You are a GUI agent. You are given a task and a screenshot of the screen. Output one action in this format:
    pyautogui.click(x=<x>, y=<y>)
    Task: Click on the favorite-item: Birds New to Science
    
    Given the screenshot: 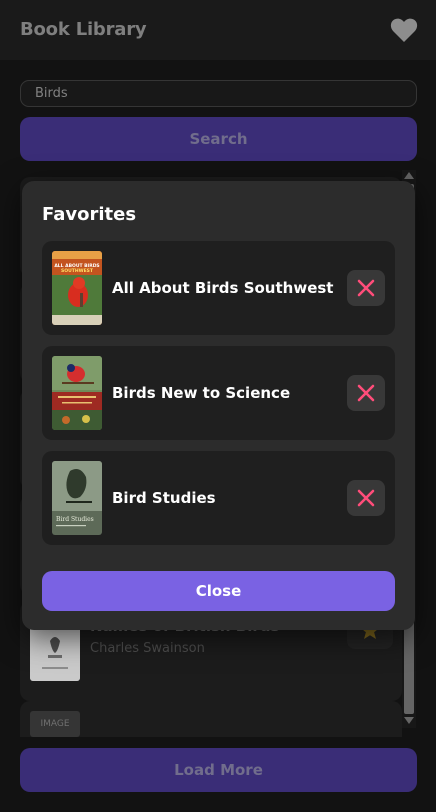 What is the action you would take?
    pyautogui.click(x=218, y=393)
    